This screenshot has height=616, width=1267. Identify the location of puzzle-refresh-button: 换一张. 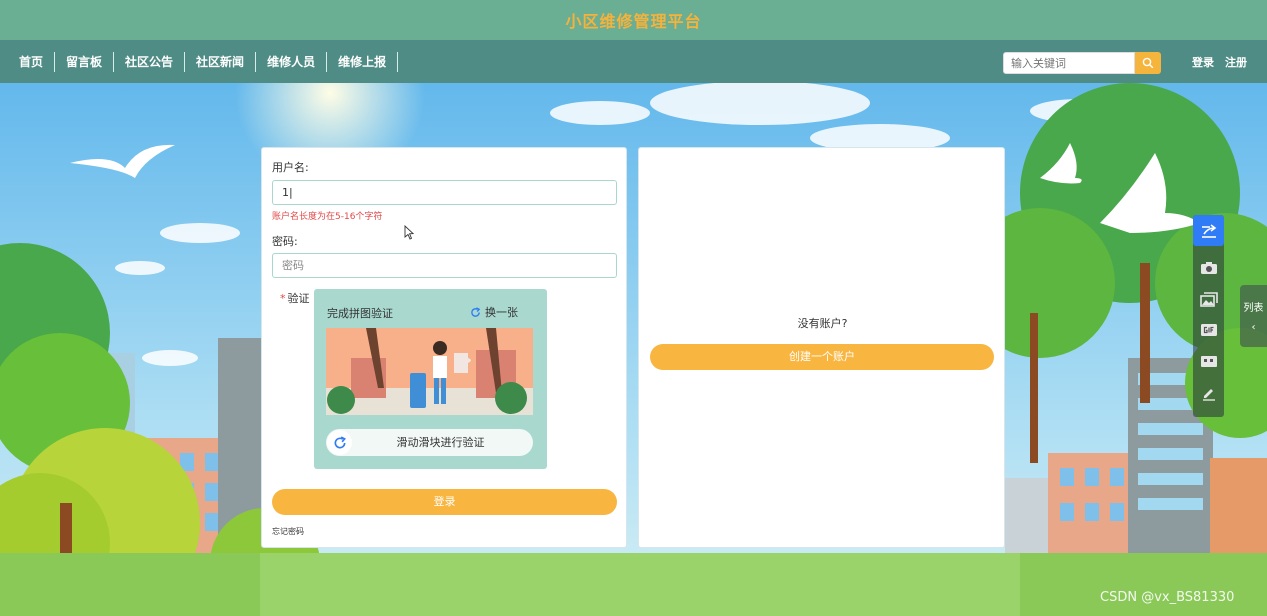
(494, 312).